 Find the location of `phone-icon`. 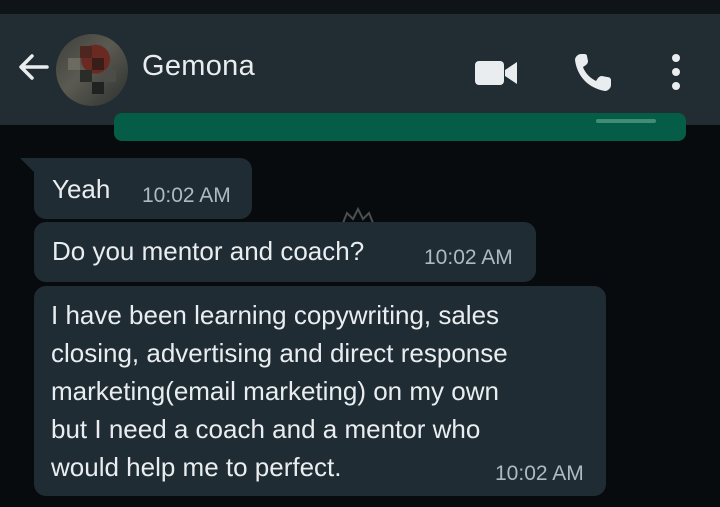

phone-icon is located at coordinates (592, 72).